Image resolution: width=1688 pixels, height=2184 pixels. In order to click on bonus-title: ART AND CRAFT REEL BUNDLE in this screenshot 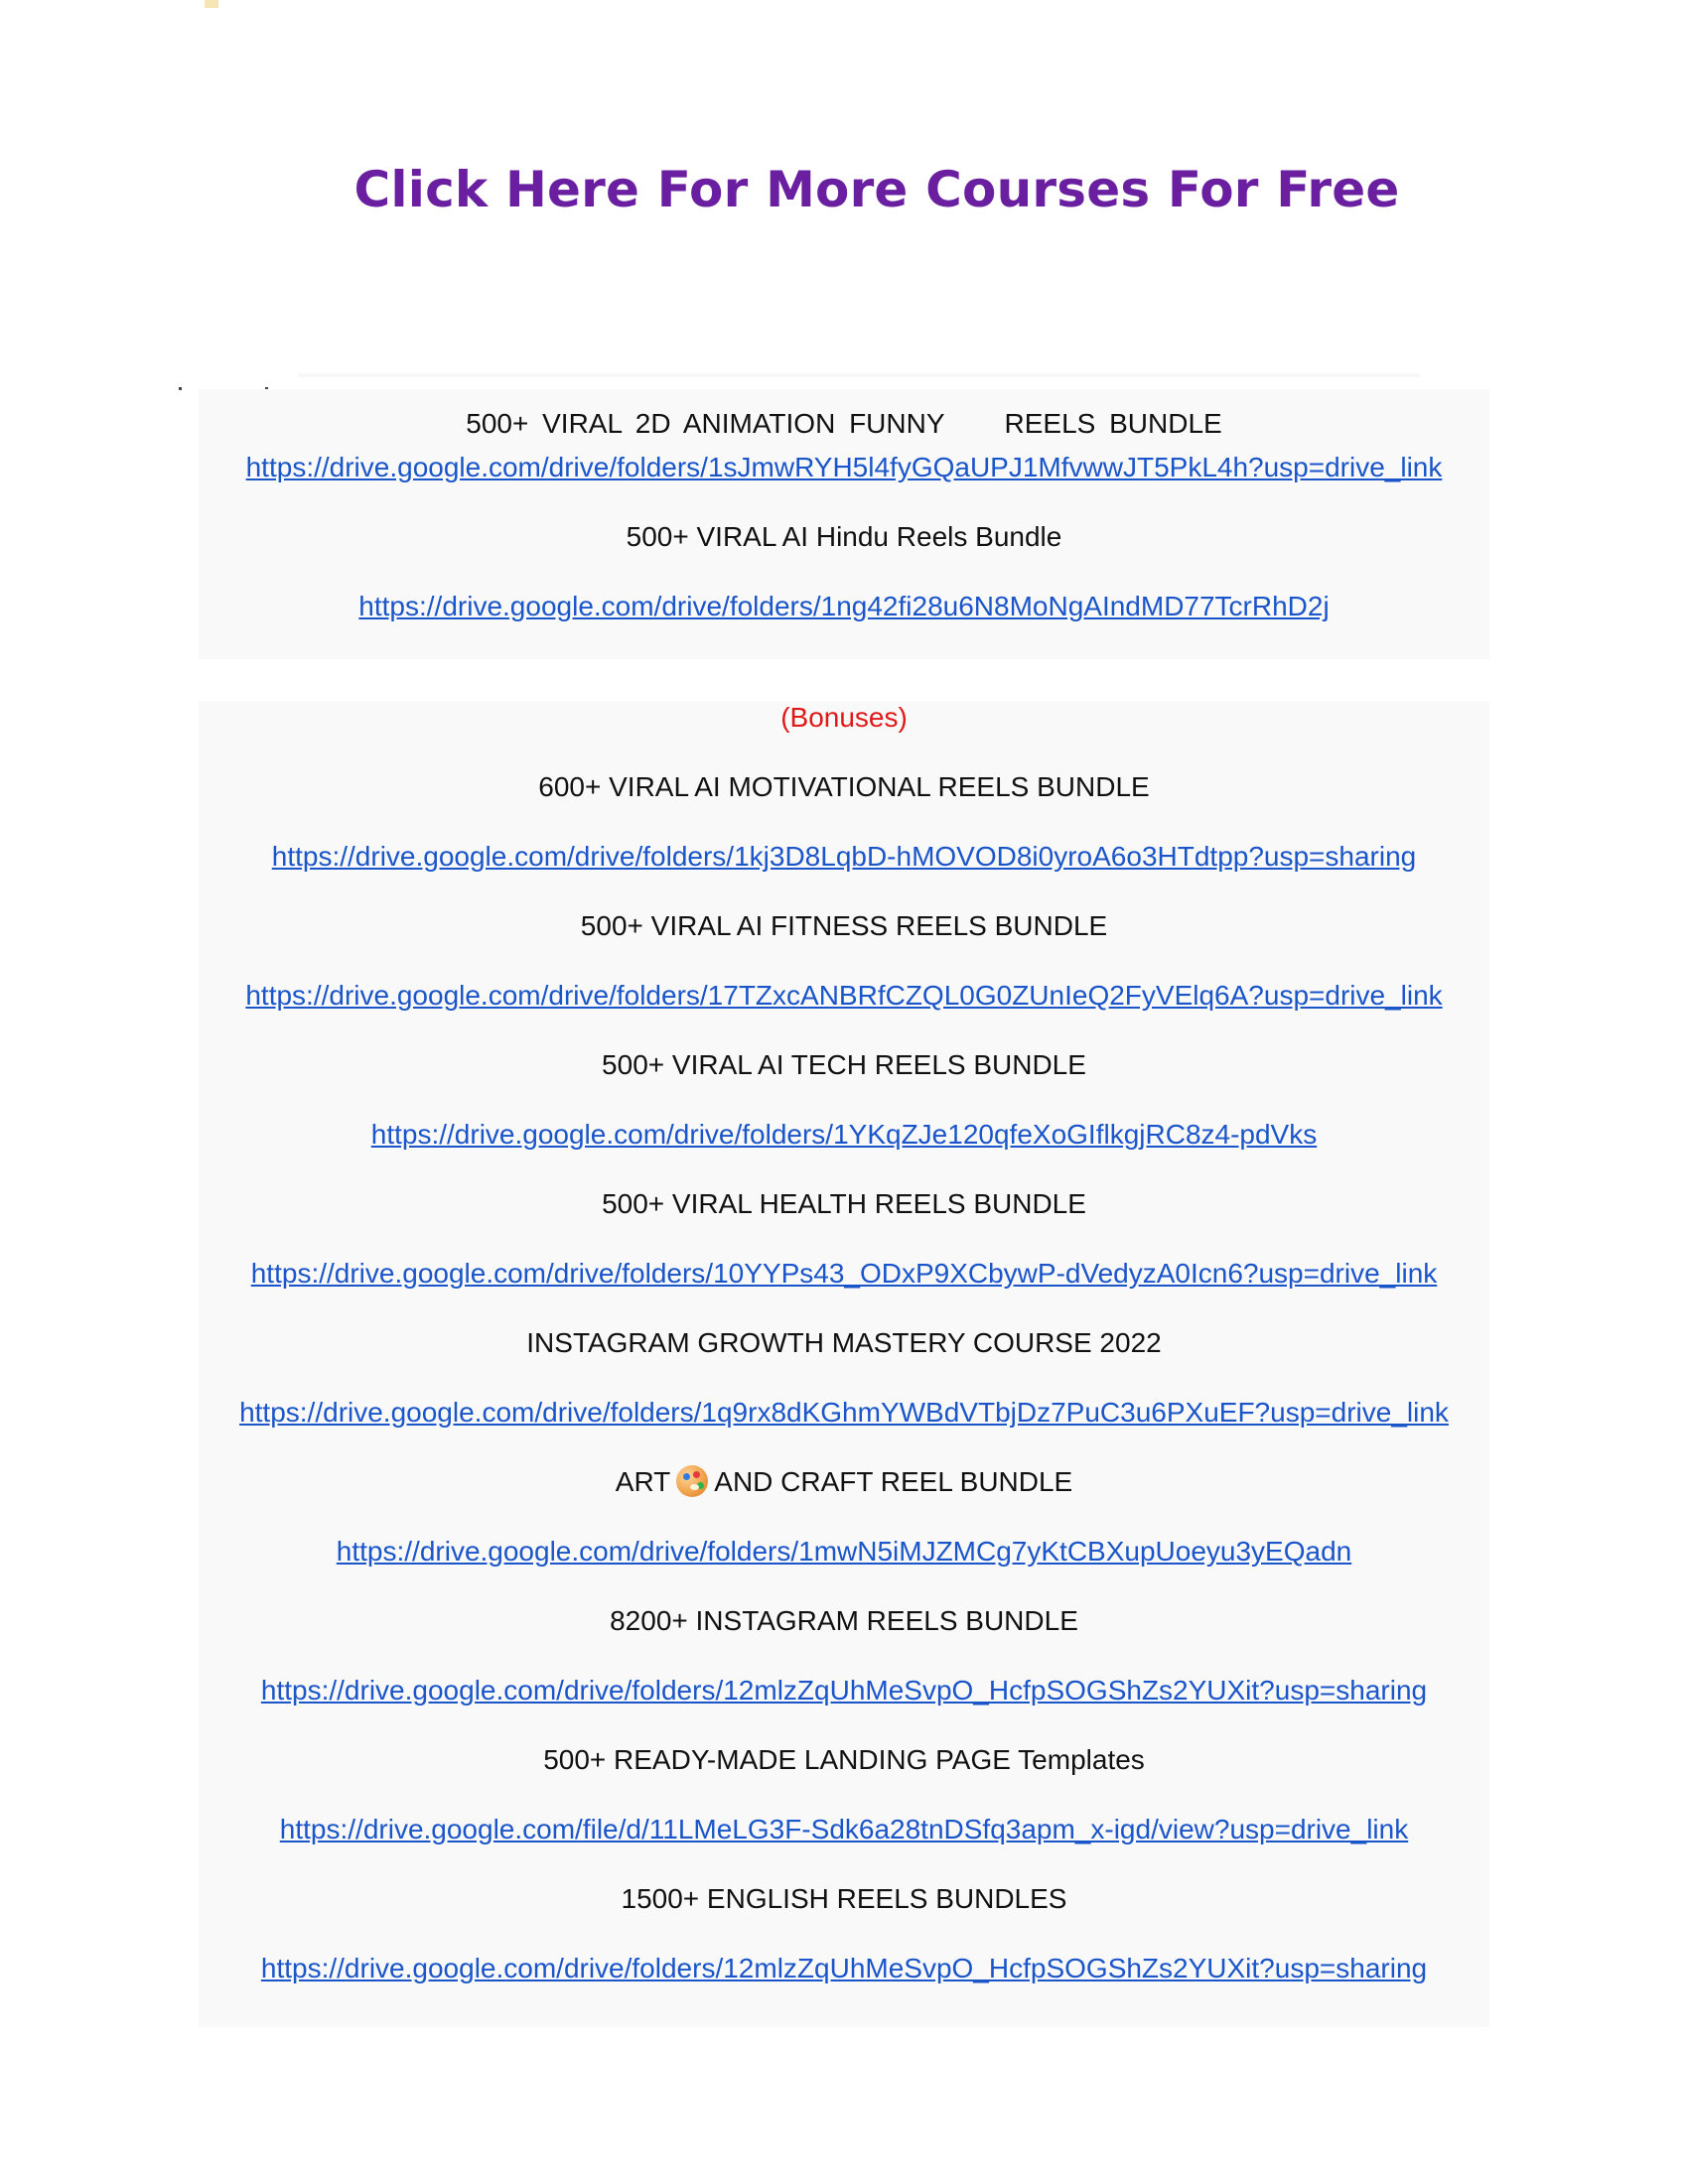, I will do `click(844, 1482)`.